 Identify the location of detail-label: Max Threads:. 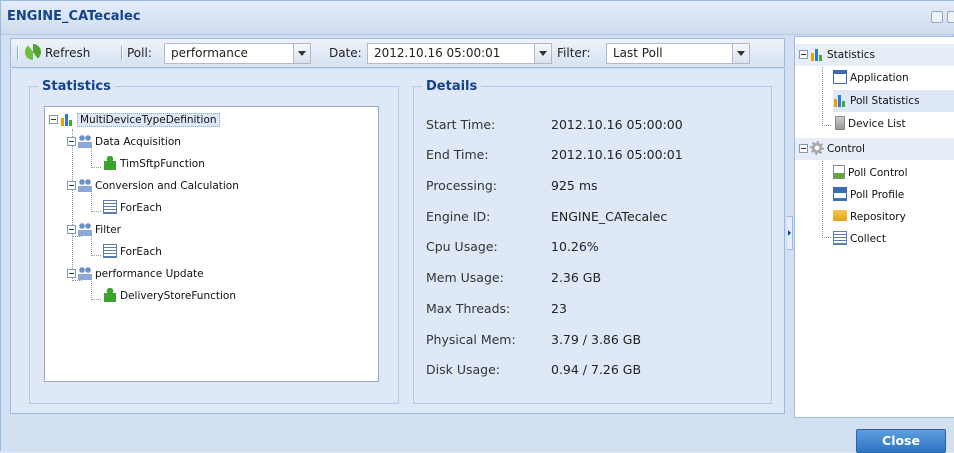
(468, 308).